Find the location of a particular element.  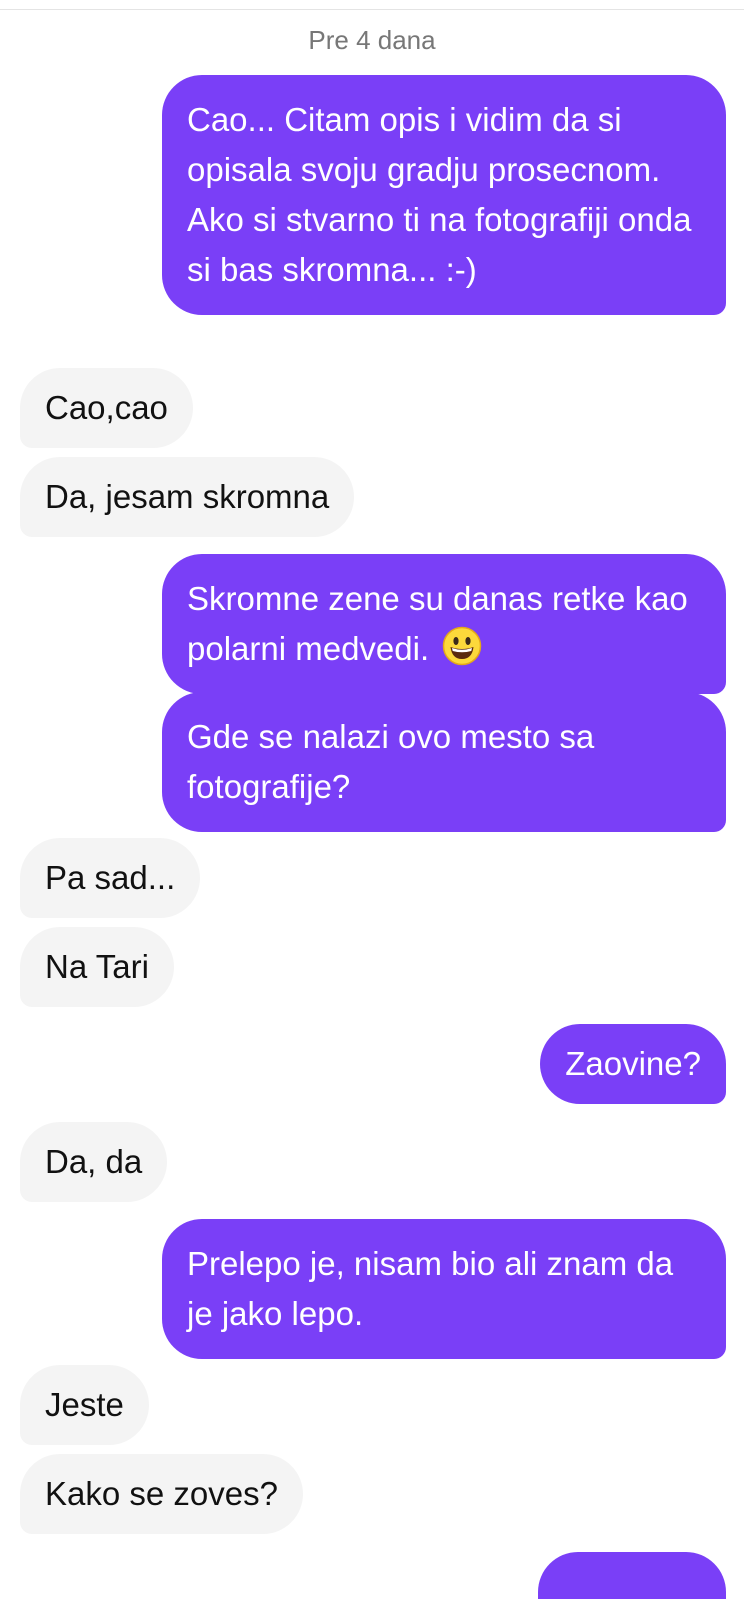

incoming-message-bubble: Jeste is located at coordinates (84, 1405).